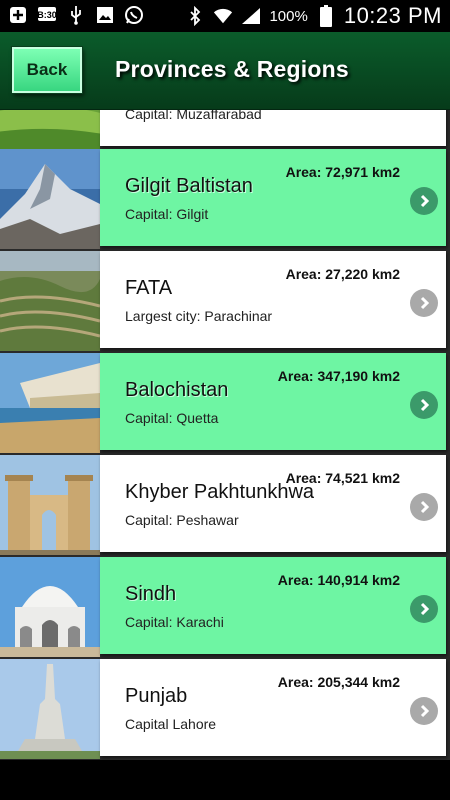 The image size is (450, 800). What do you see at coordinates (167, 214) in the screenshot?
I see `region-subtitle: Capital: Gilgit` at bounding box center [167, 214].